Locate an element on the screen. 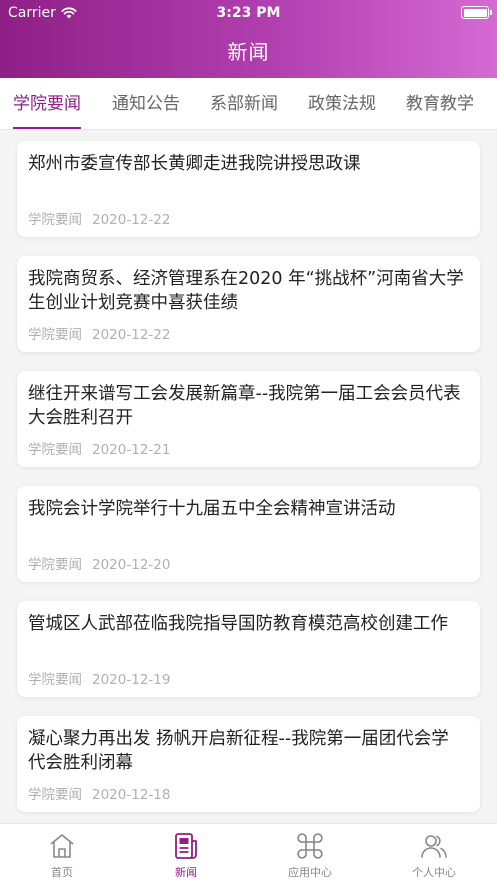 This screenshot has height=883, width=497. news-title: 继往开来谱写工会发展新篇章--我院第一届工会会员代表大会胜利召开 is located at coordinates (244, 406).